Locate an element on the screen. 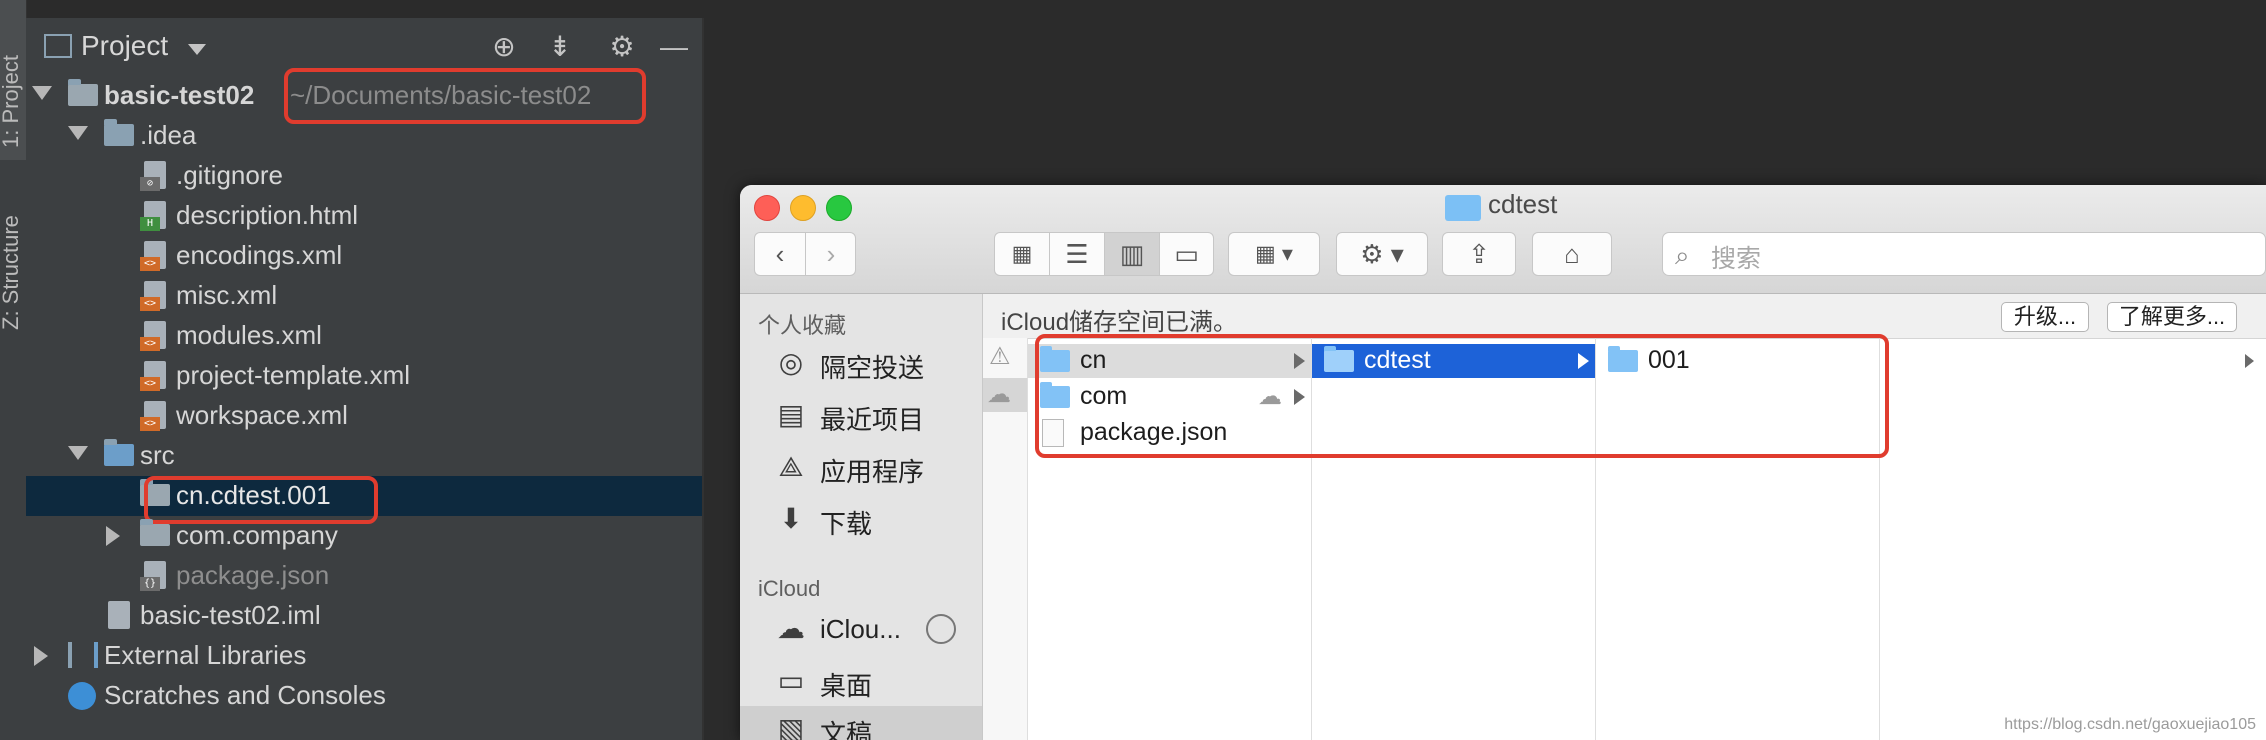 This screenshot has width=2266, height=740. sidebar-item-label: 文稿 is located at coordinates (846, 729).